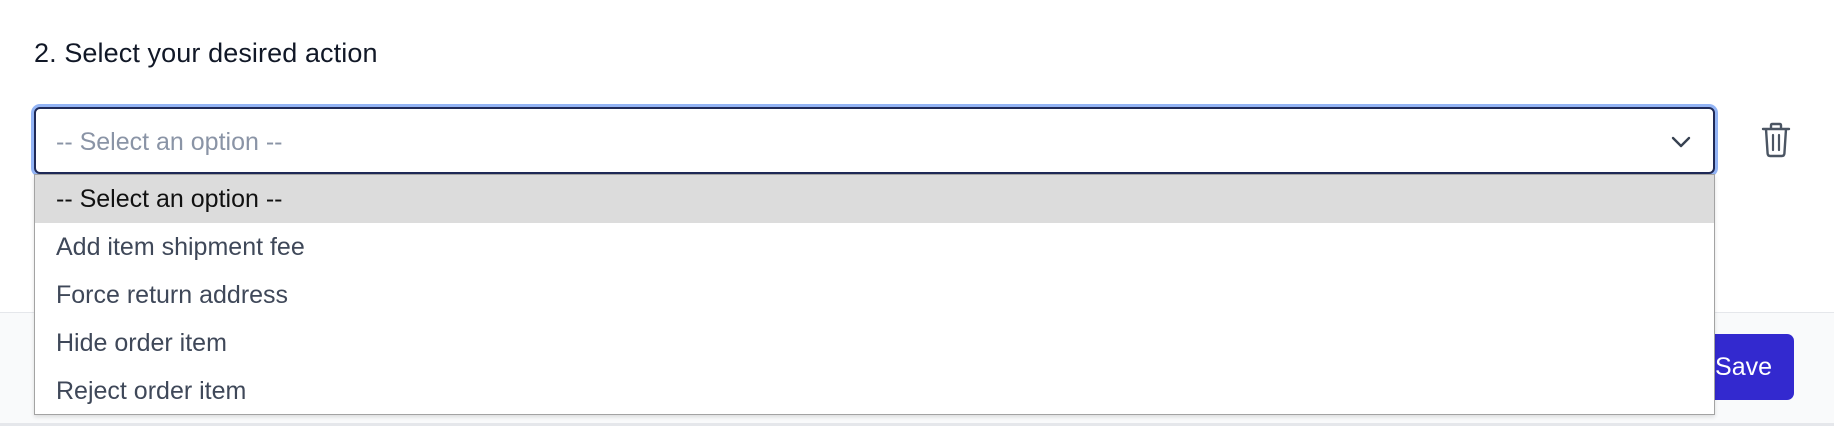  Describe the element at coordinates (1681, 142) in the screenshot. I see `chevron-down-icon` at that location.